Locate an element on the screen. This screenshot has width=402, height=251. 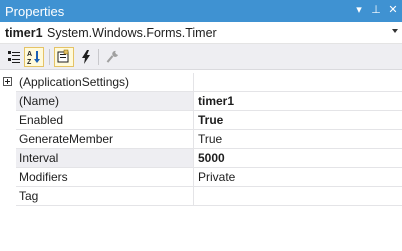
lightning-bolt-icon is located at coordinates (86, 57).